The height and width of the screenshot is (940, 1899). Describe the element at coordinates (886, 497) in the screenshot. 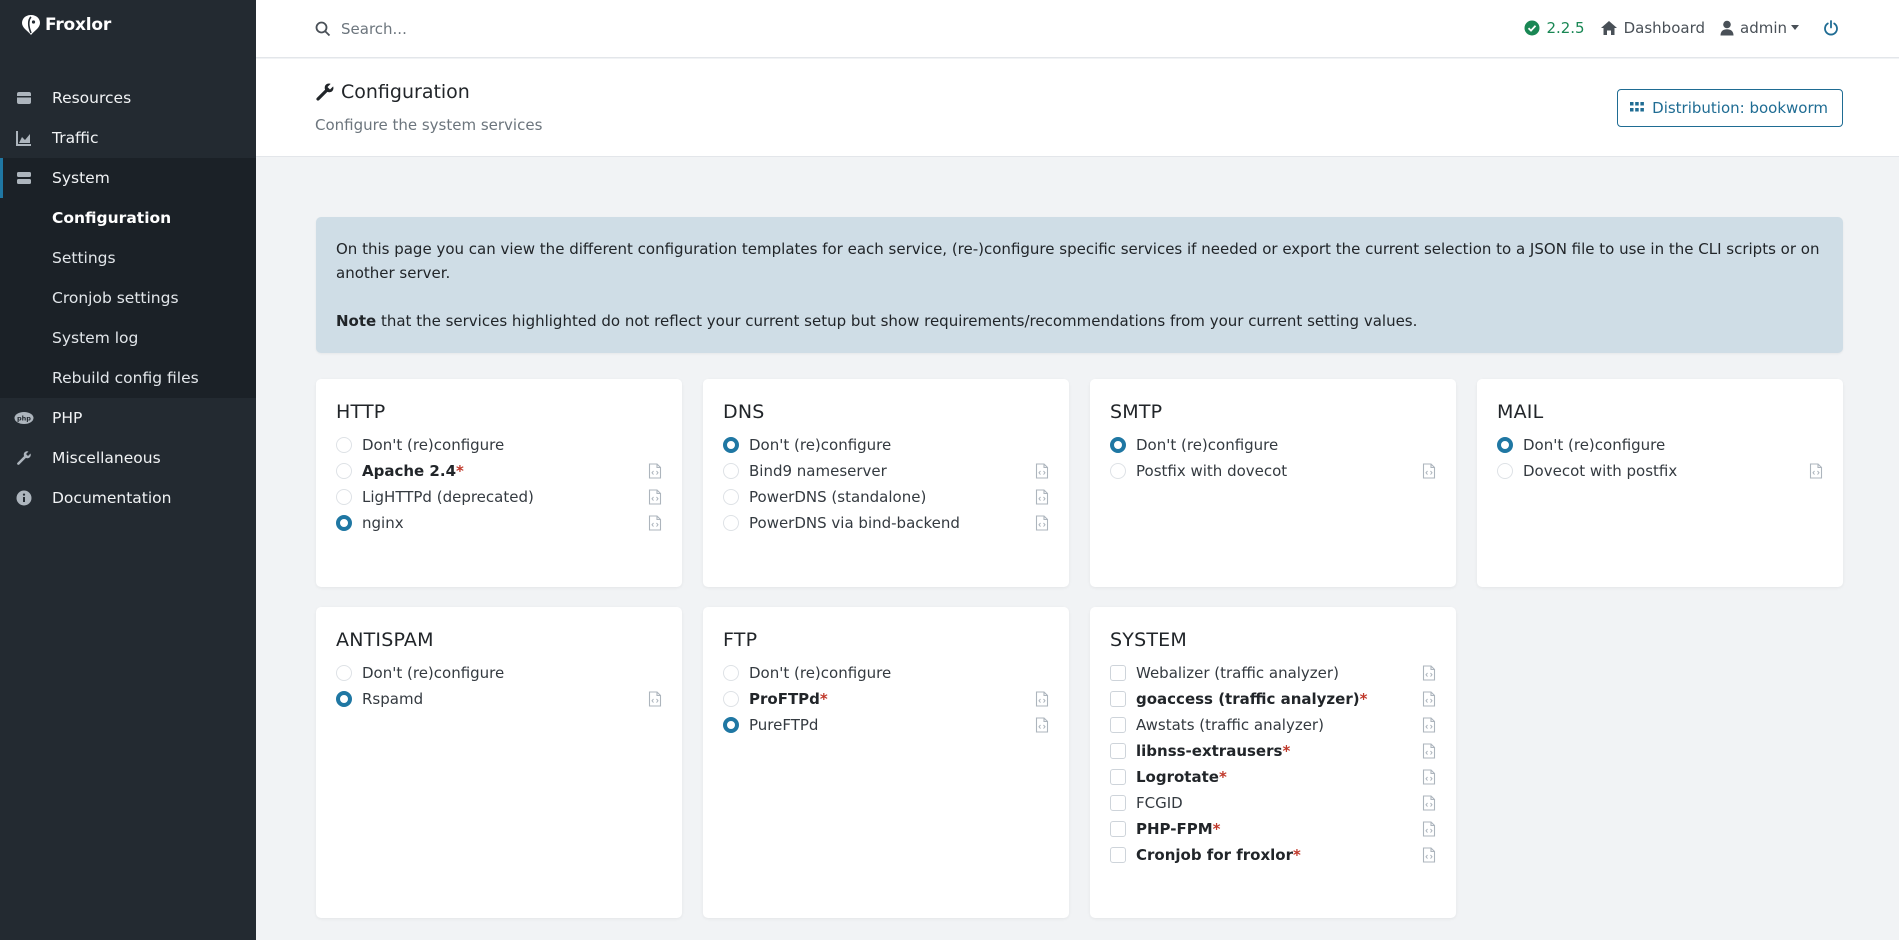

I see `option-dns-powerdns: PowerDNS (standalone)` at that location.